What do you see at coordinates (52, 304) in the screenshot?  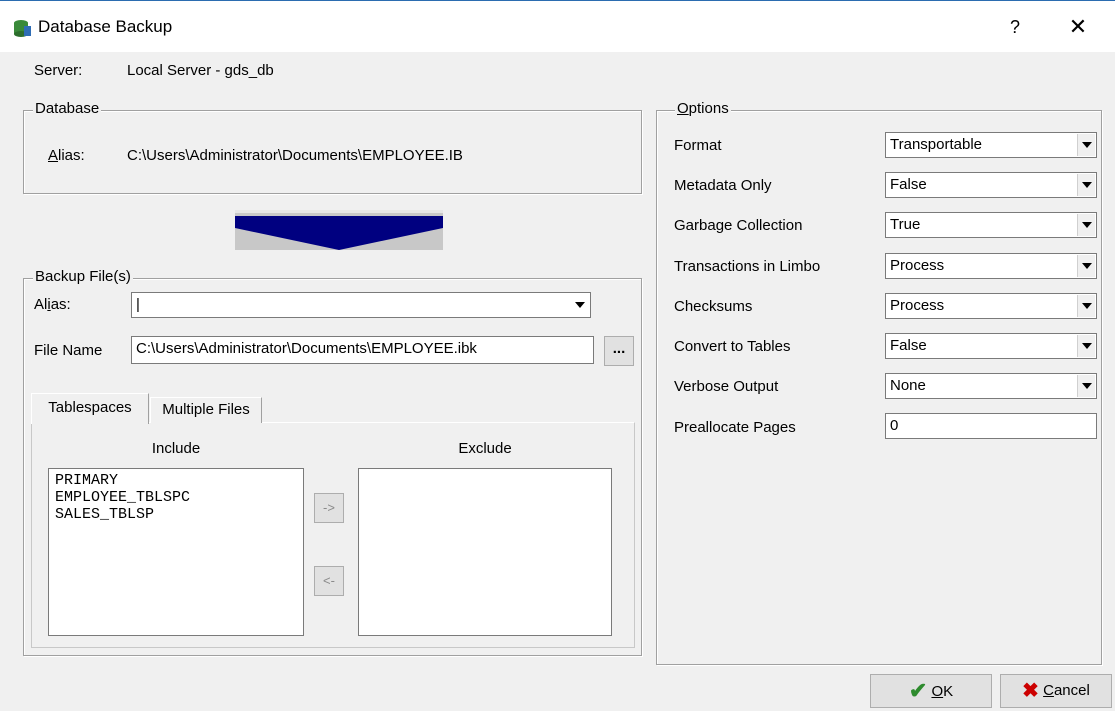 I see `backup-alias-label: Alias:` at bounding box center [52, 304].